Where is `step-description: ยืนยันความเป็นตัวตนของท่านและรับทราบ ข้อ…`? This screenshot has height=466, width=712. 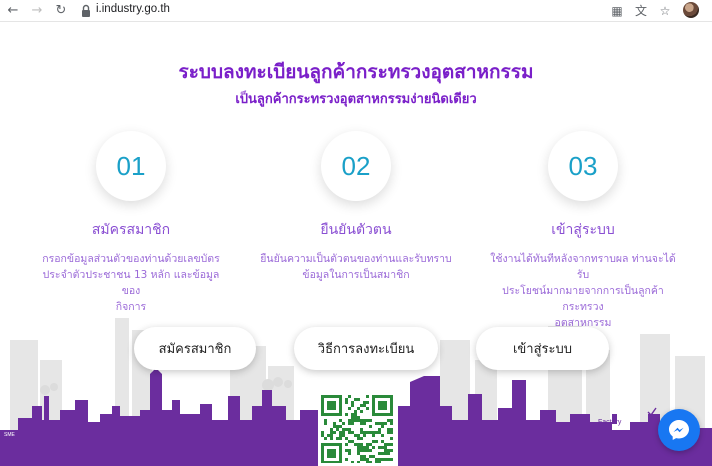
step-description: ยืนยันความเป็นตัวตนของท่านและรับทราบ ข้อ… is located at coordinates (356, 267).